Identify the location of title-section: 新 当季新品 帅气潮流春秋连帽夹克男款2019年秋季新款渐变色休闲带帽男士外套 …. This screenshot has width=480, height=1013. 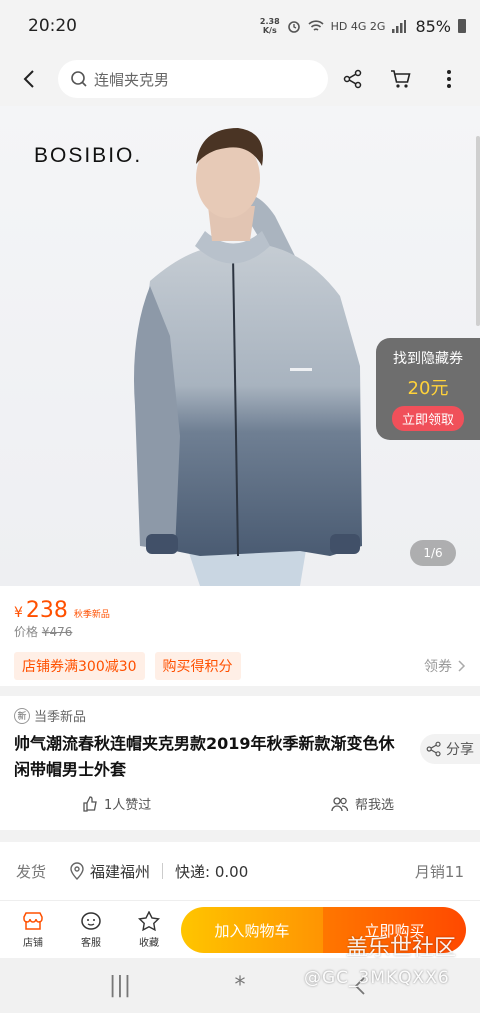
(240, 763).